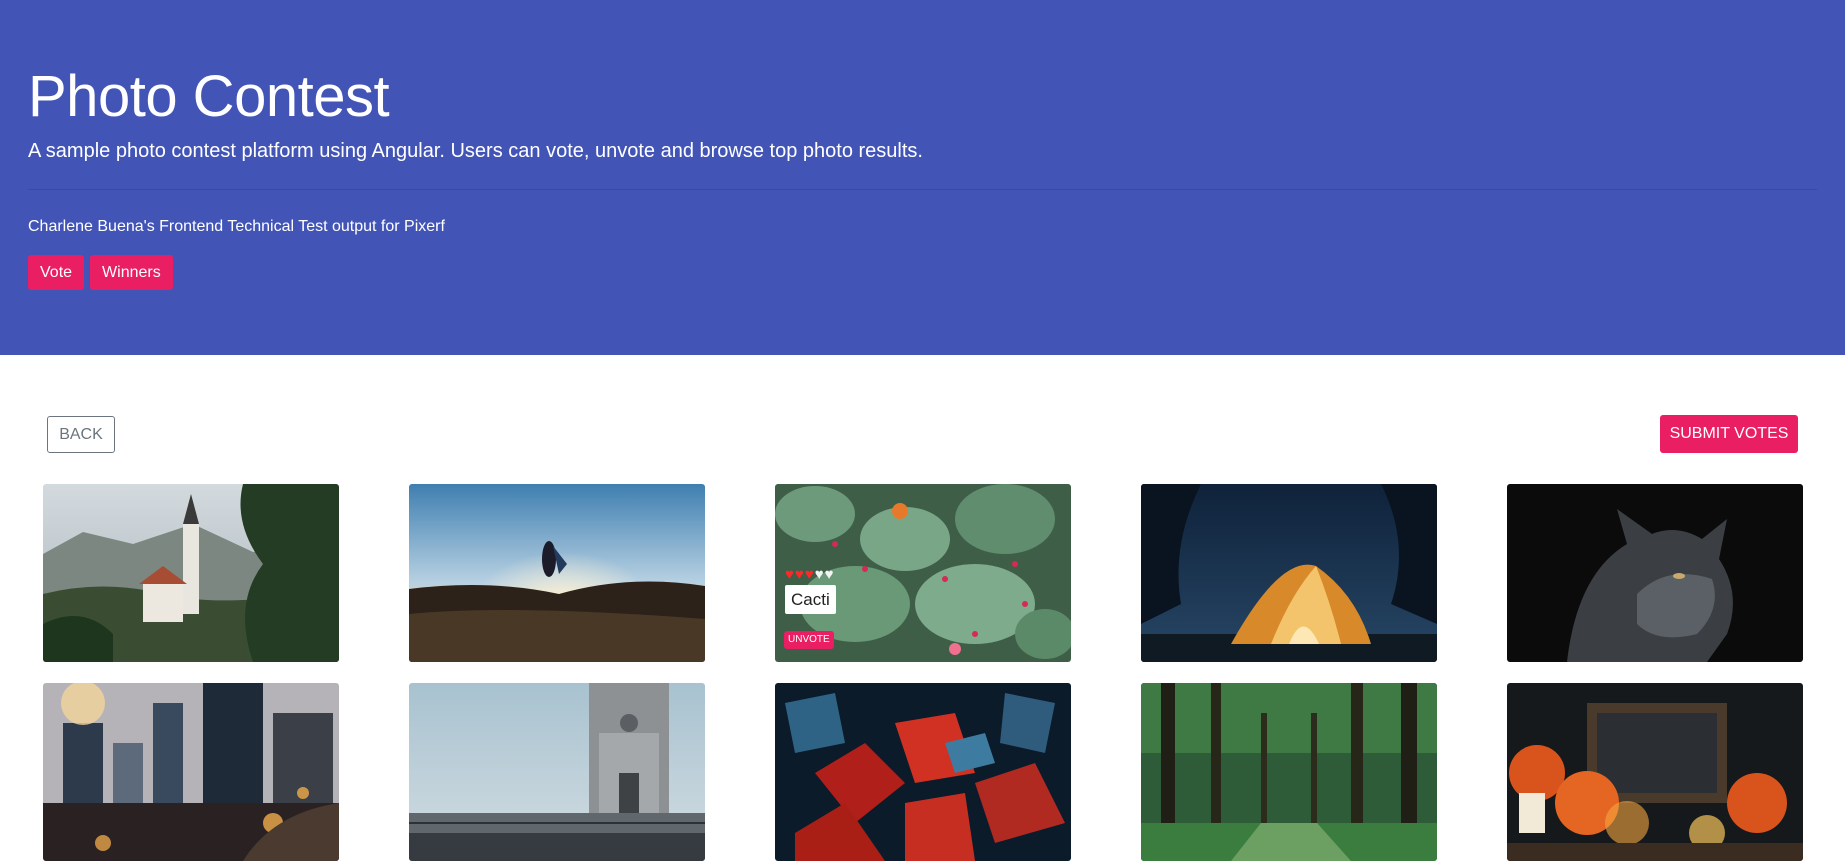 The image size is (1845, 864). Describe the element at coordinates (1729, 434) in the screenshot. I see `submit-votes-button: SUBMIT VOTES` at that location.